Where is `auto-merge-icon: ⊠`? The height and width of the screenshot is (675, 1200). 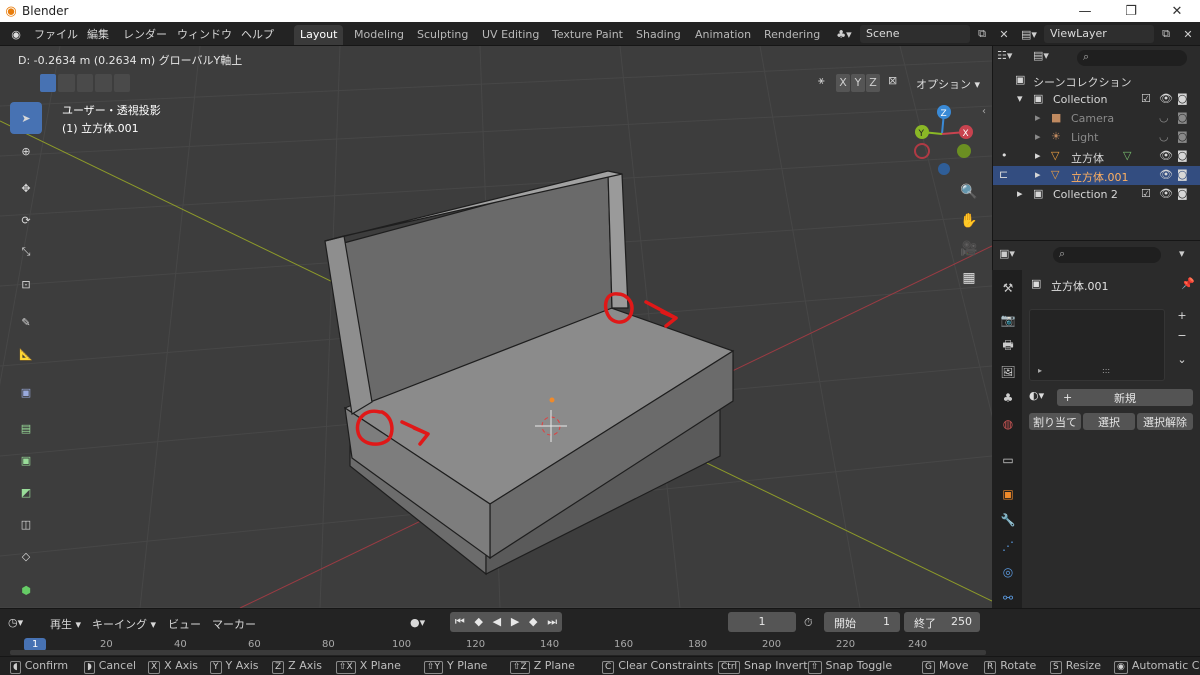 auto-merge-icon: ⊠ is located at coordinates (897, 83).